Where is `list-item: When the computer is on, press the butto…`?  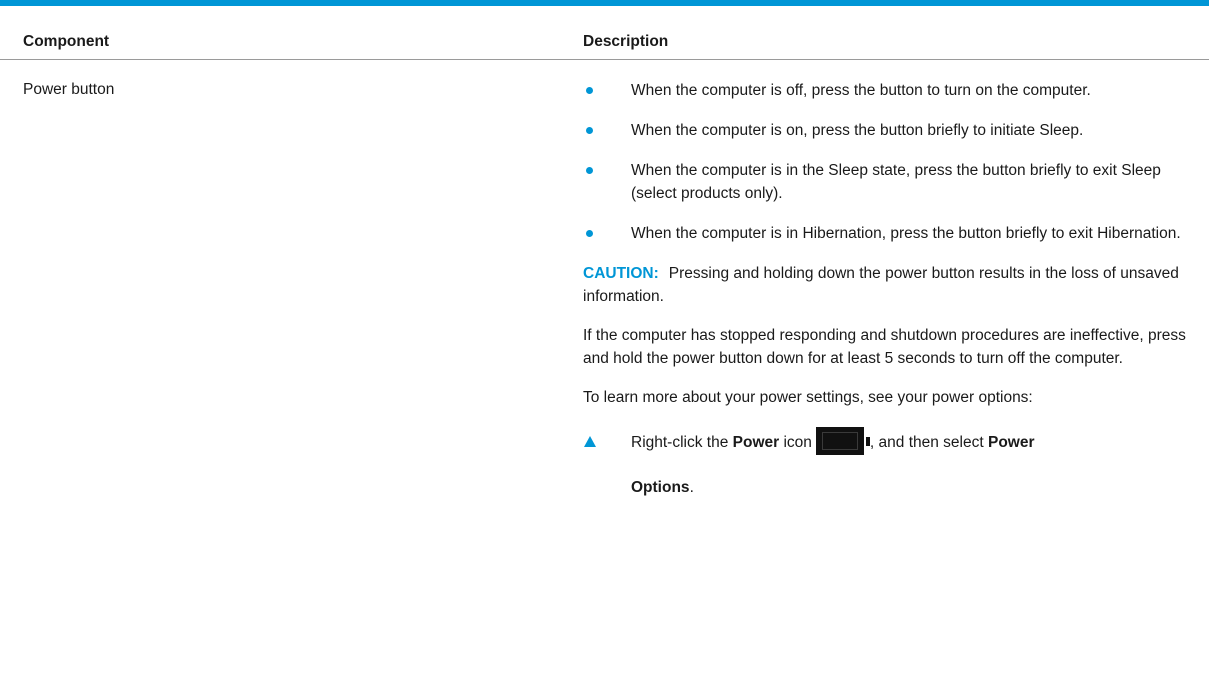
list-item: When the computer is on, press the butto… is located at coordinates (889, 130).